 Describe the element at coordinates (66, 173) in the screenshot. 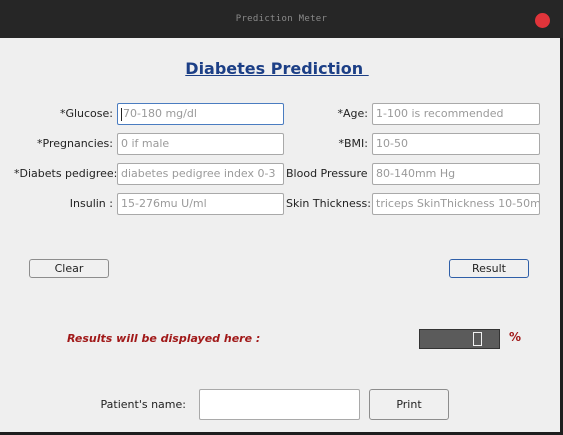

I see `pedigree-label: *Diabets pedigree:` at that location.